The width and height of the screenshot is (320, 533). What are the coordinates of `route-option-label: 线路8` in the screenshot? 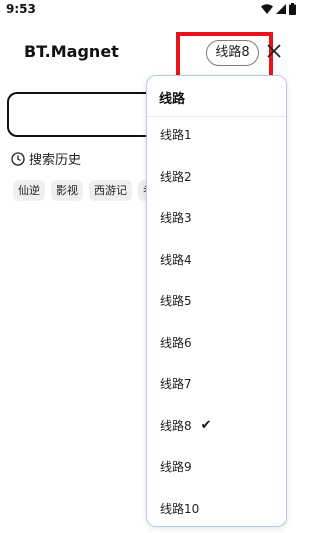 It's located at (176, 426).